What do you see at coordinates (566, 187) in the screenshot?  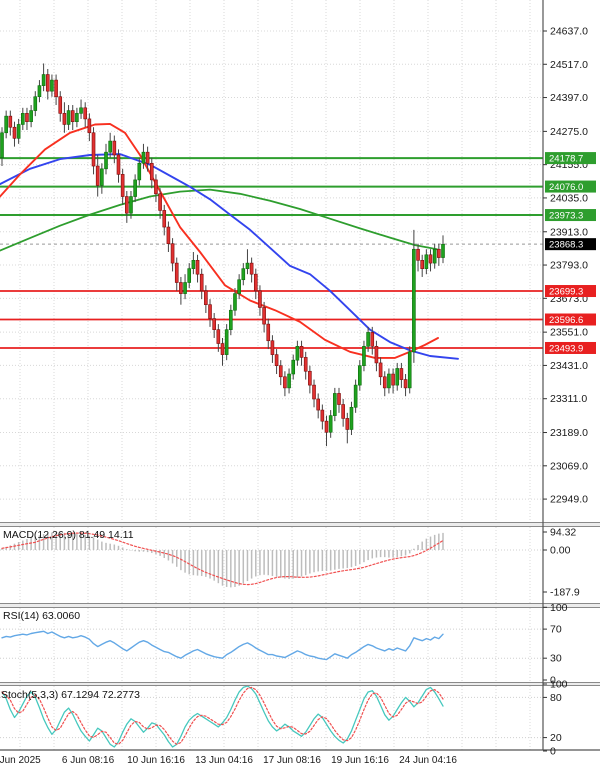 I see `resistance-price-badge-text: 24076.0` at bounding box center [566, 187].